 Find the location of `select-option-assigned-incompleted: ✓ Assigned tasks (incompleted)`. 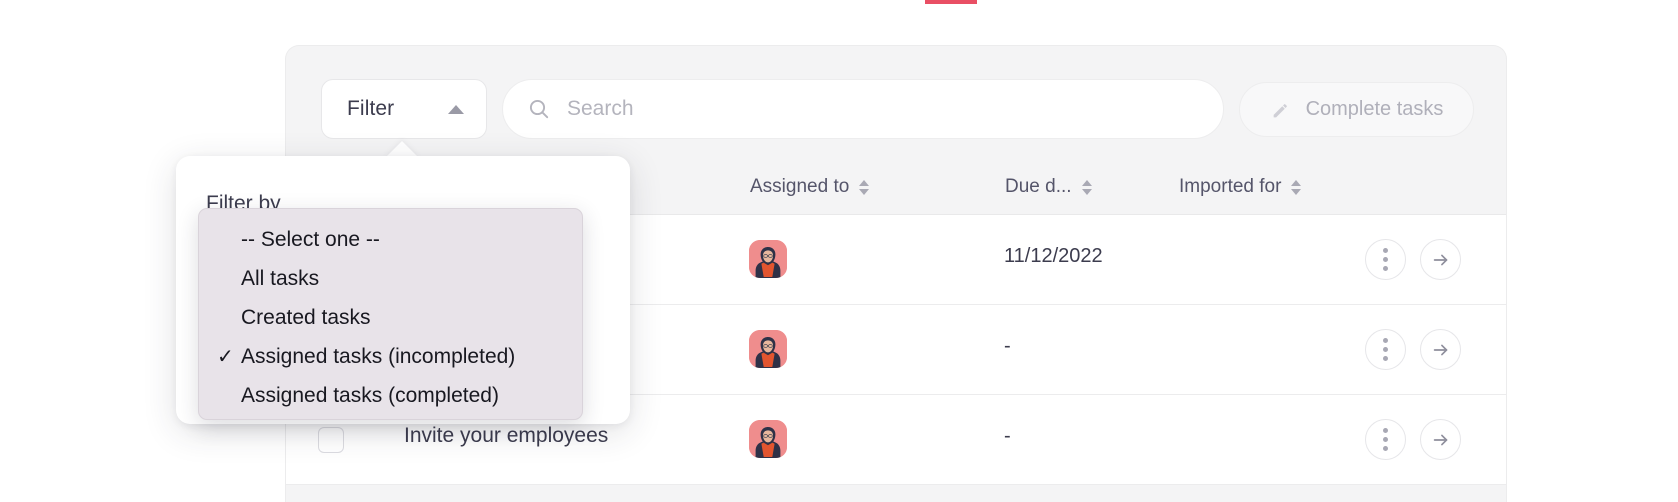

select-option-assigned-incompleted: ✓ Assigned tasks (incompleted) is located at coordinates (390, 356).